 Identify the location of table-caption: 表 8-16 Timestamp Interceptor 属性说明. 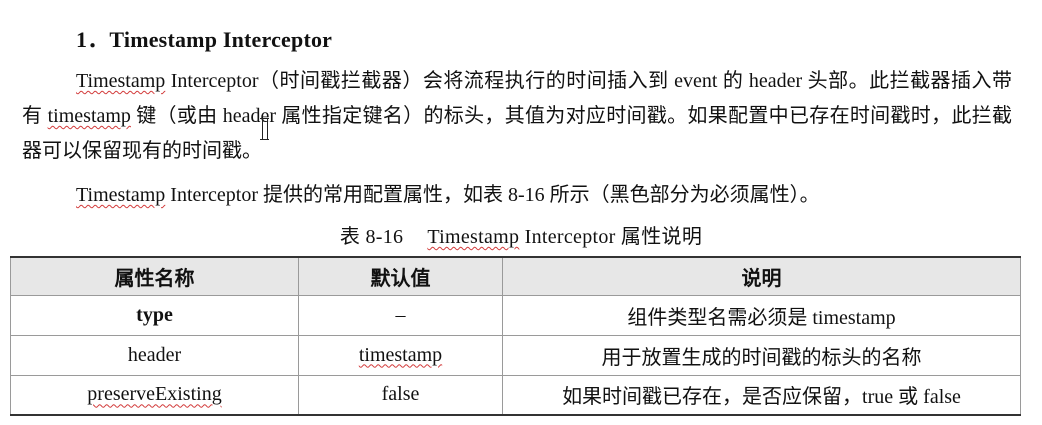
(521, 234).